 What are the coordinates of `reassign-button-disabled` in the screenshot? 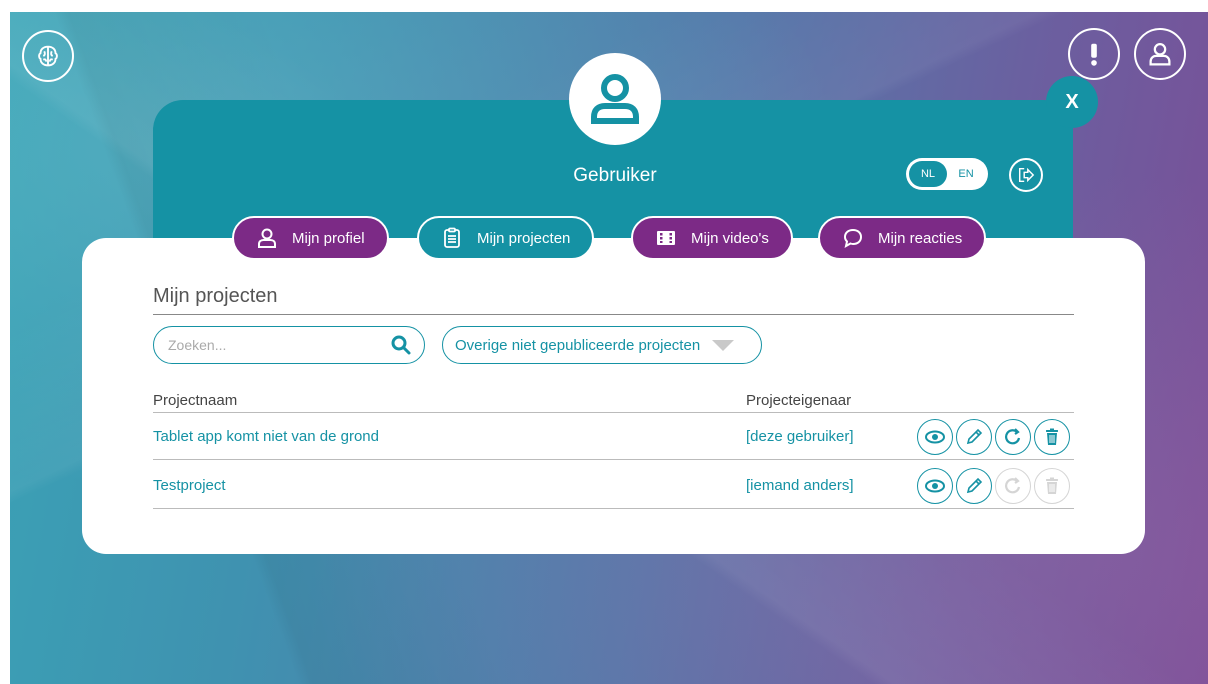 It's located at (1013, 486).